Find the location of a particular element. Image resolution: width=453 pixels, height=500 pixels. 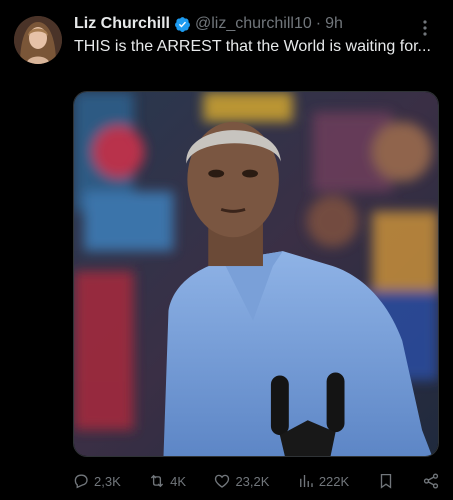

share-icon is located at coordinates (431, 481).